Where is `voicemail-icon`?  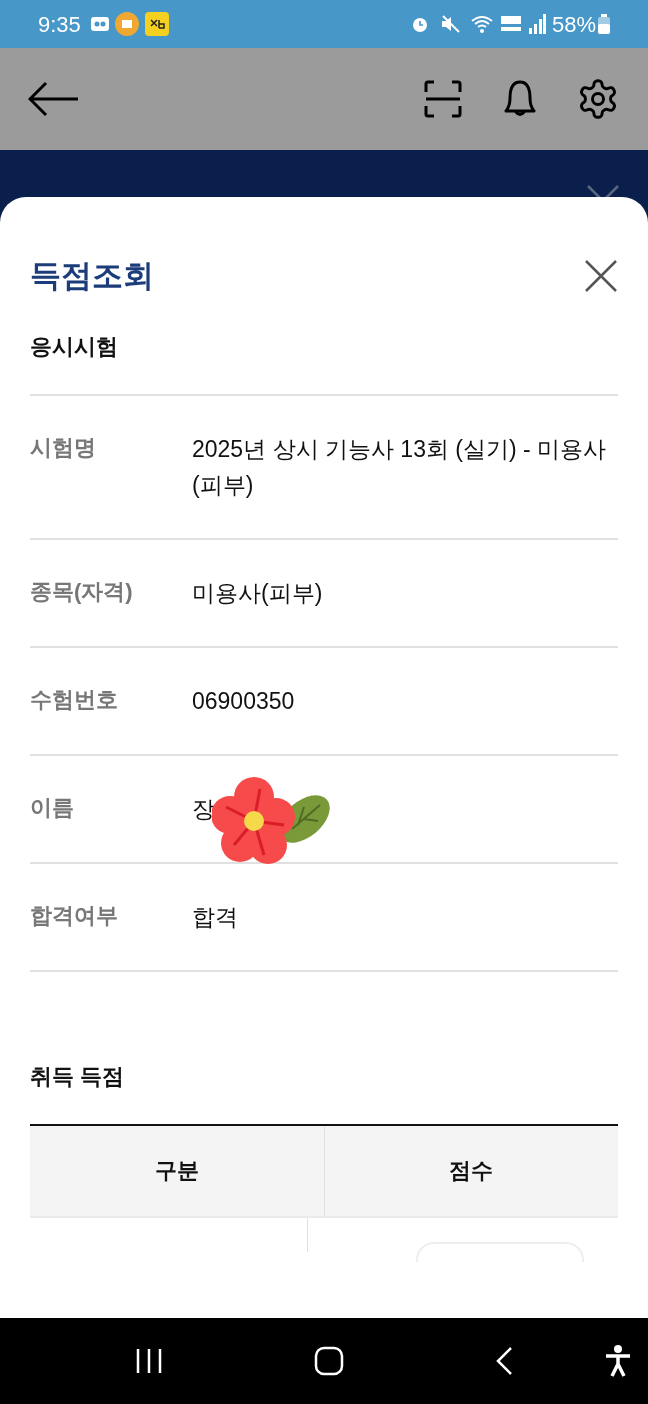 voicemail-icon is located at coordinates (99, 24).